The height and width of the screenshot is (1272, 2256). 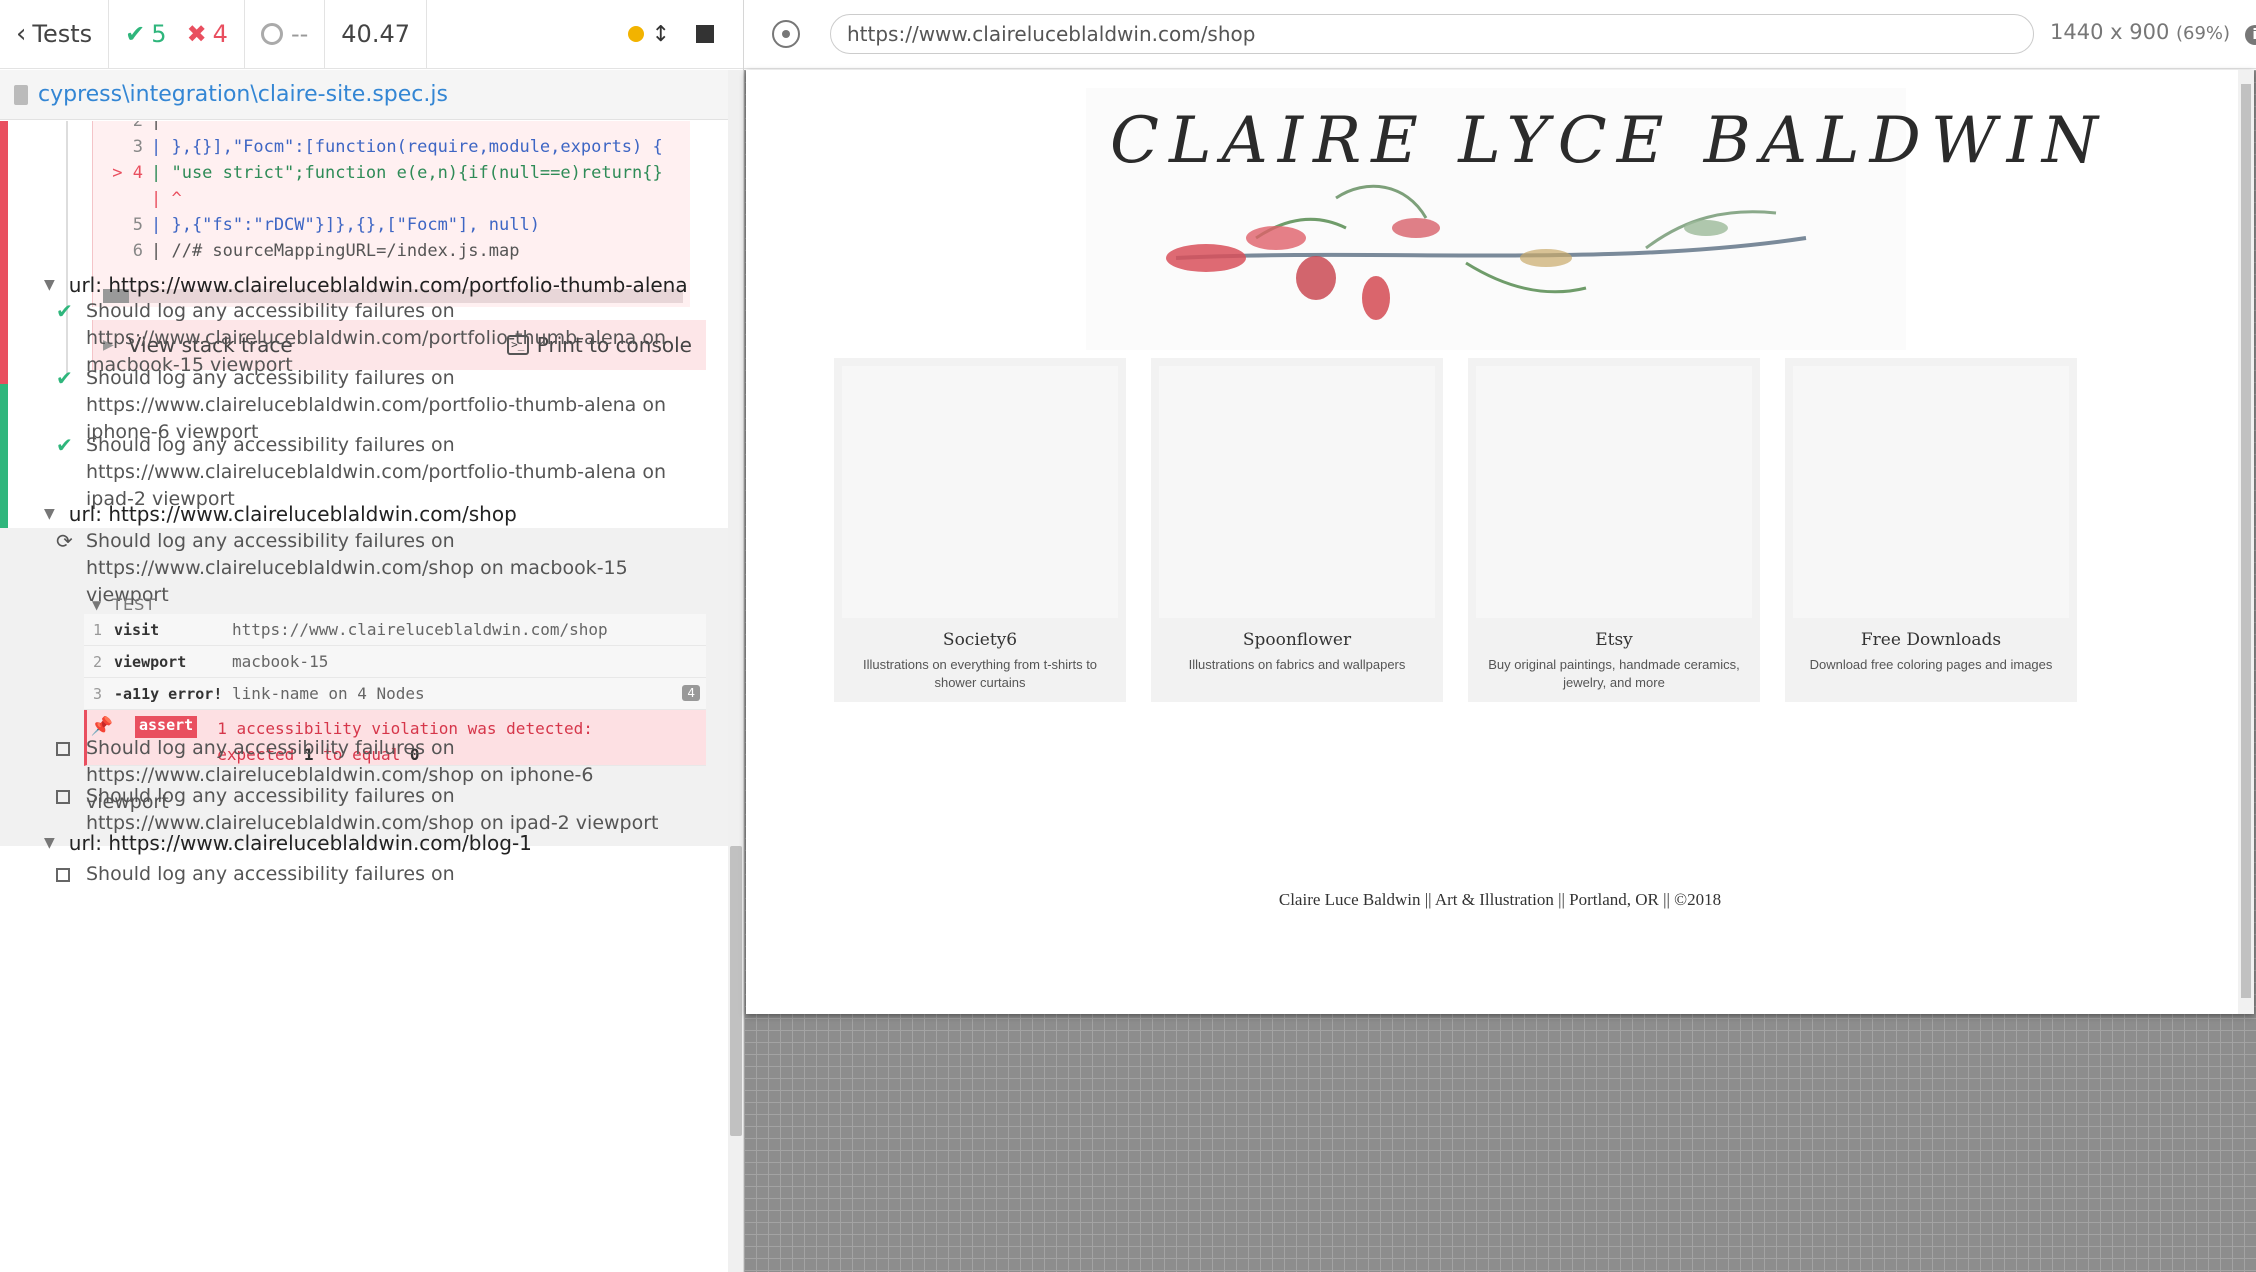 I want to click on spec-file-bar: cypress\integration\claire-site.spec.js, so click(x=364, y=95).